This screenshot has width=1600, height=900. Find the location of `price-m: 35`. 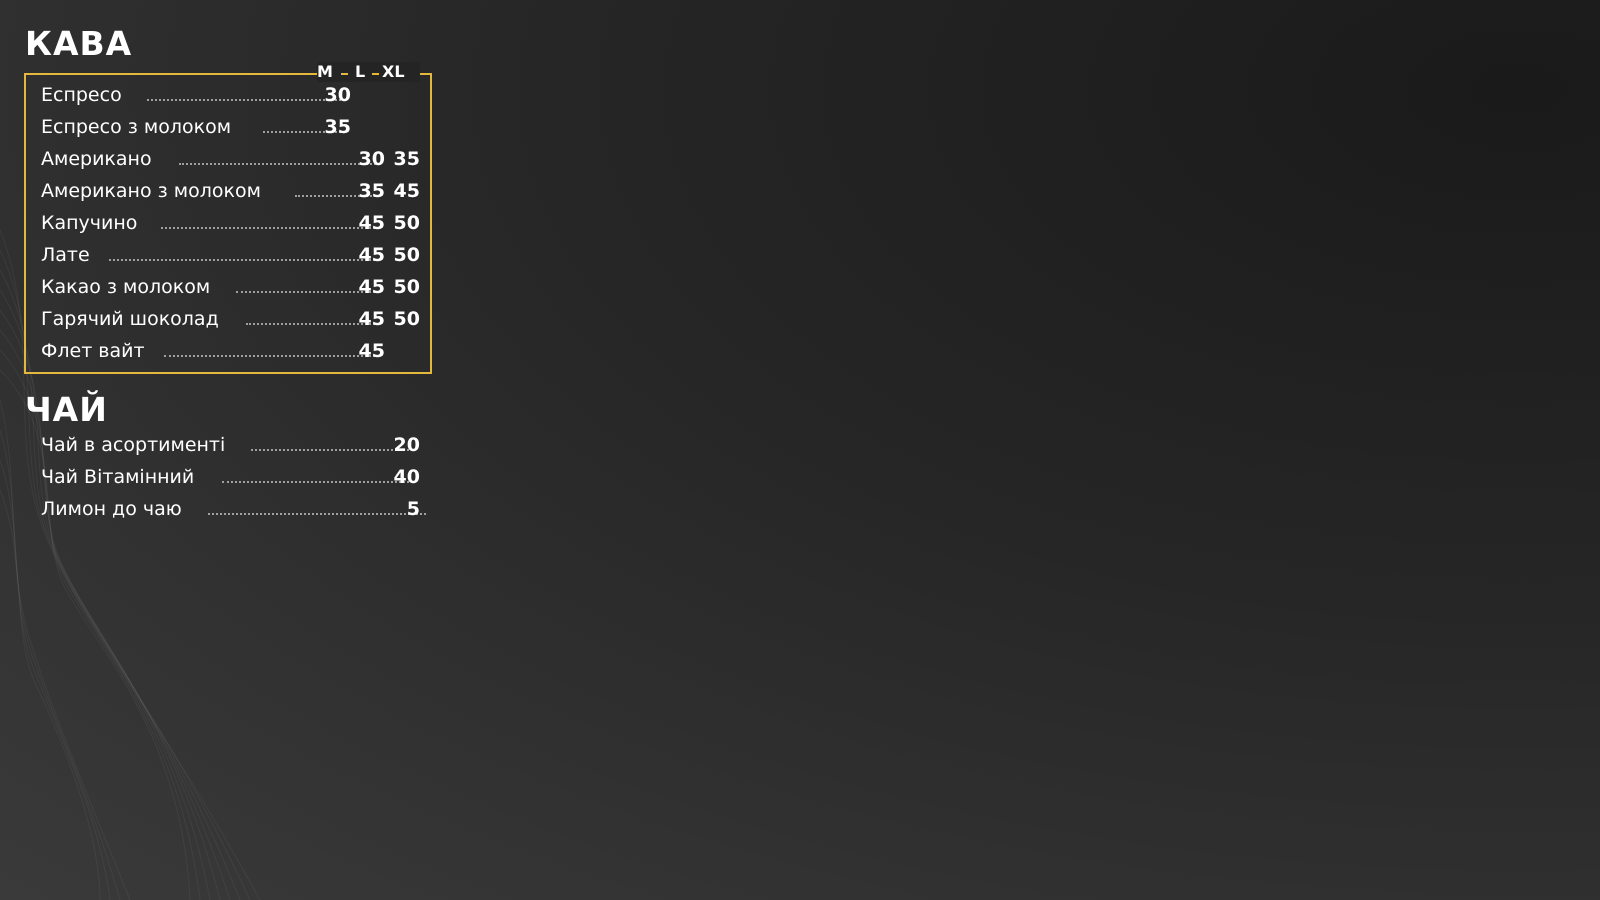

price-m: 35 is located at coordinates (337, 127).